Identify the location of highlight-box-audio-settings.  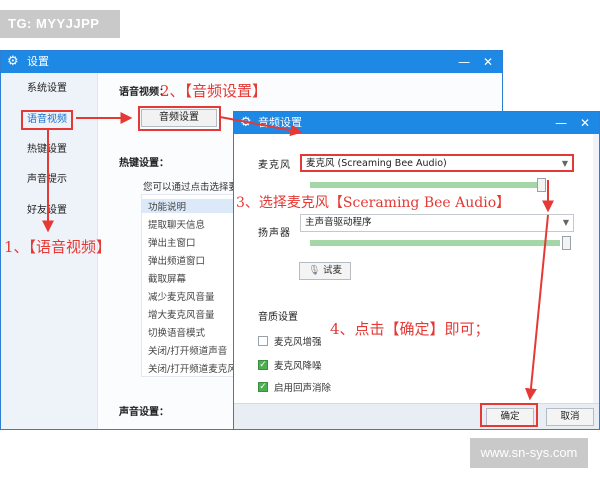
(179, 118).